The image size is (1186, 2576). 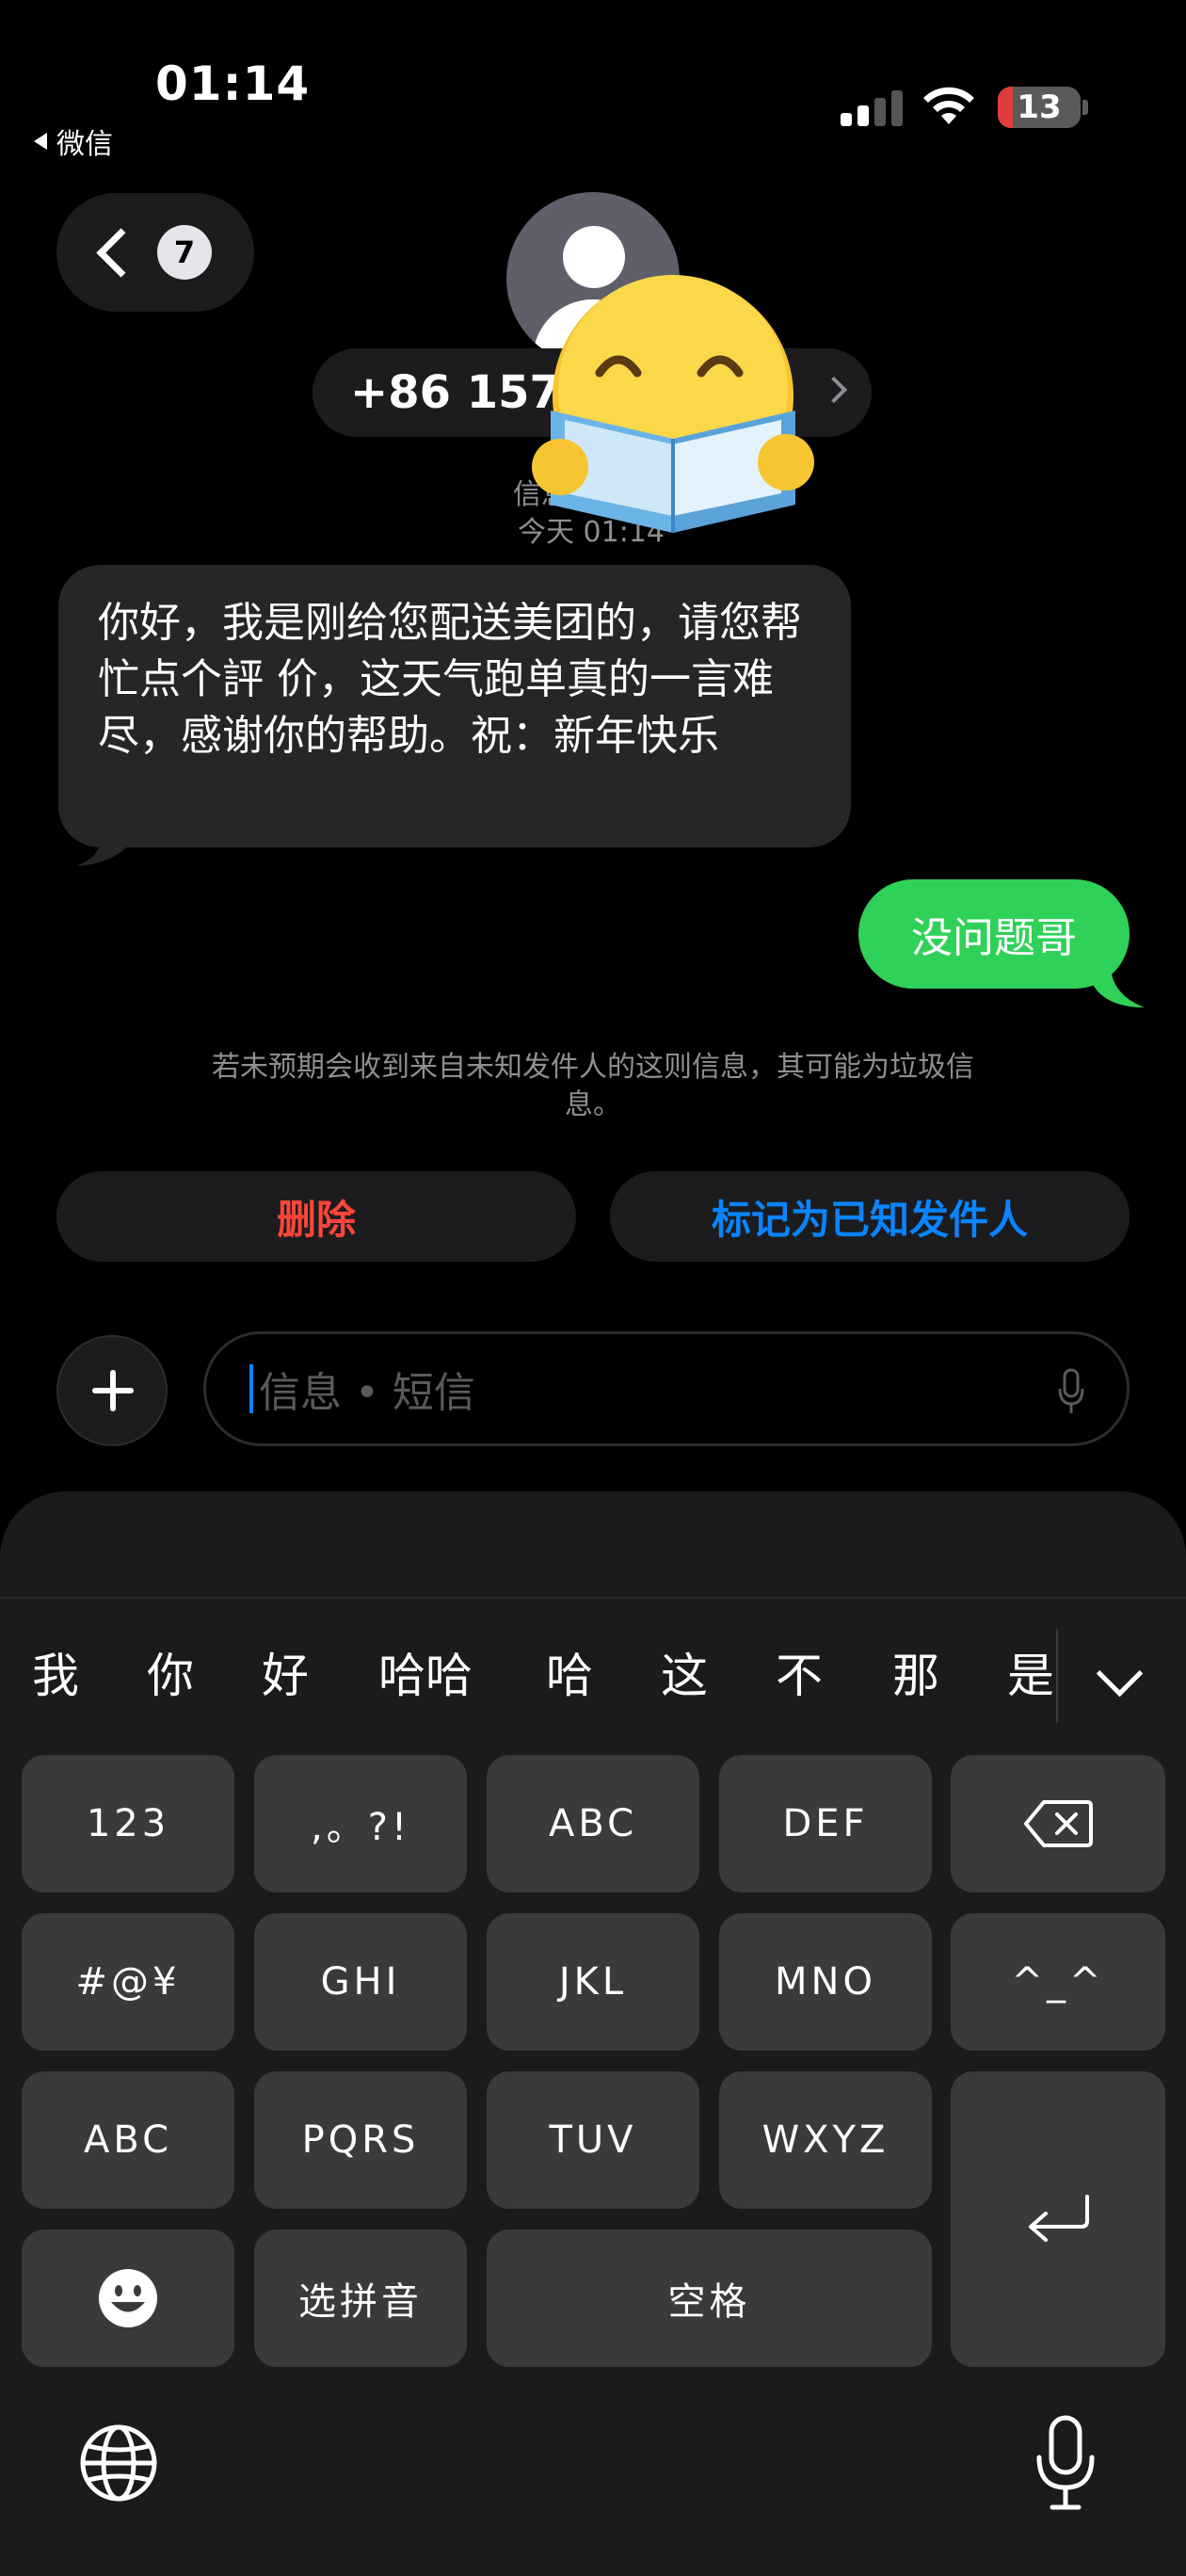 I want to click on chevron-right-icon, so click(x=834, y=390).